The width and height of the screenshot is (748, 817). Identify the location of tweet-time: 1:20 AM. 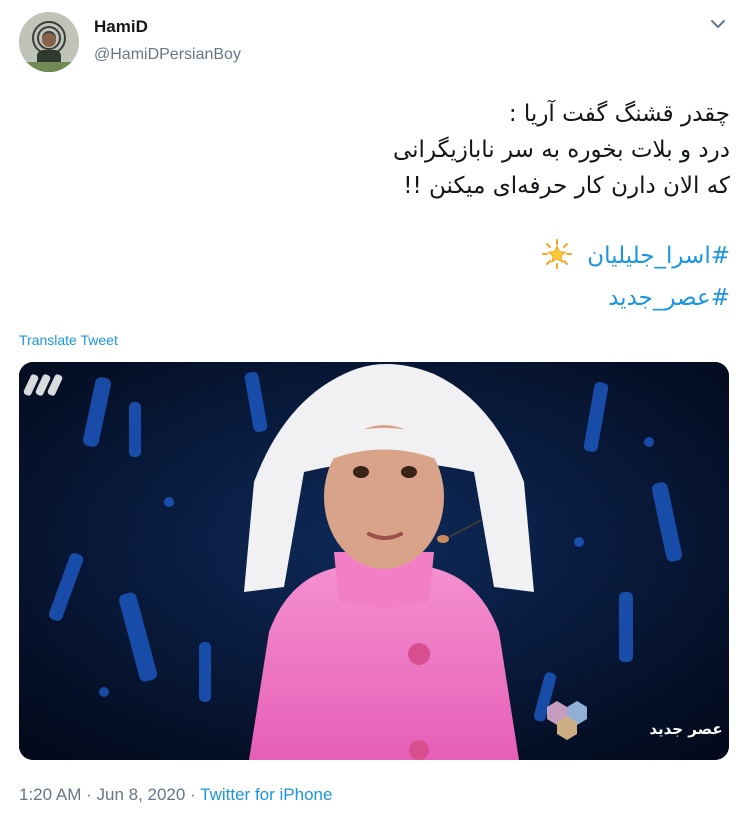
(50, 794).